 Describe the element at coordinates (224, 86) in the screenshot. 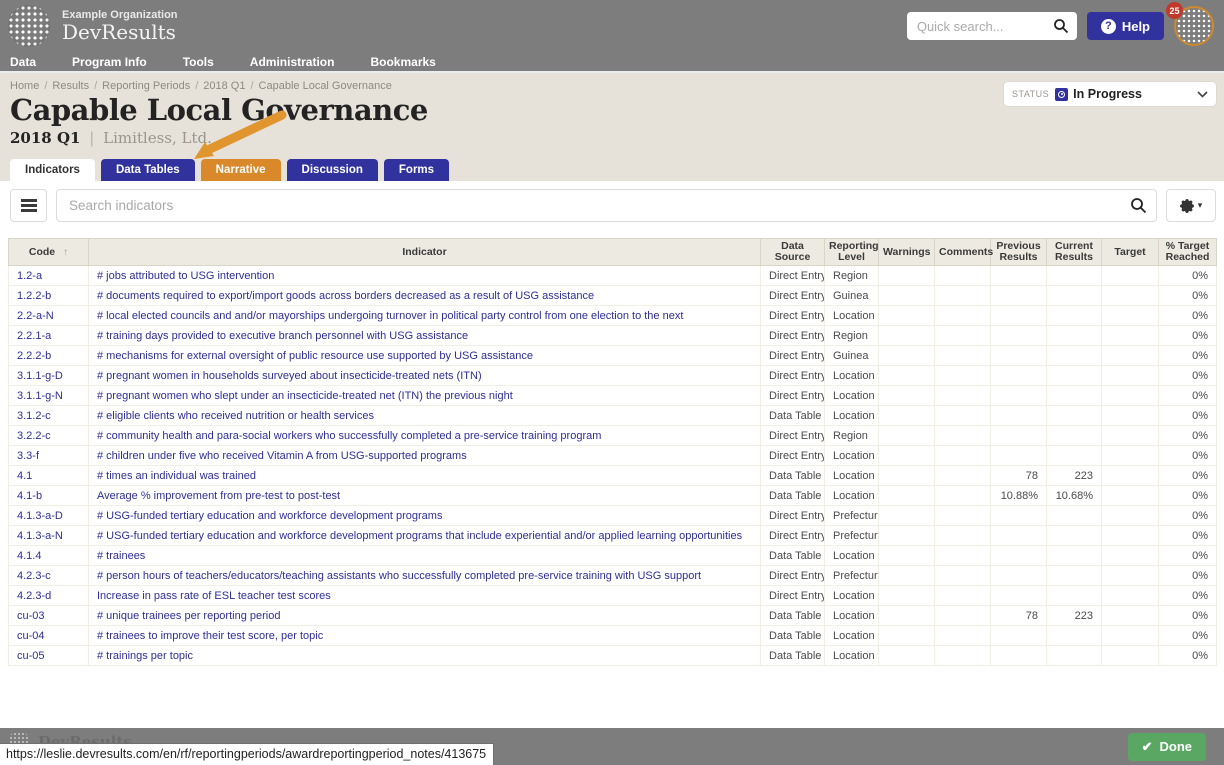

I see `breadcrumb-2018-q1: 2018 Q1` at that location.